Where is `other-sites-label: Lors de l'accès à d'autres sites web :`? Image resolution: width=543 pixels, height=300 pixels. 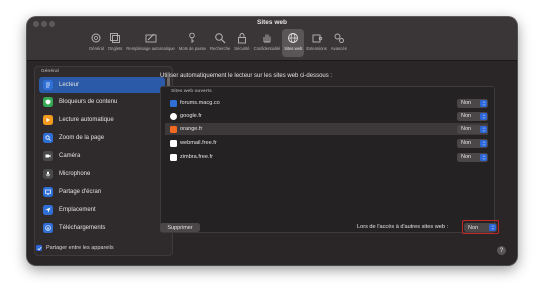
other-sites-label: Lors de l'accès à d'autres sites web : is located at coordinates (403, 227).